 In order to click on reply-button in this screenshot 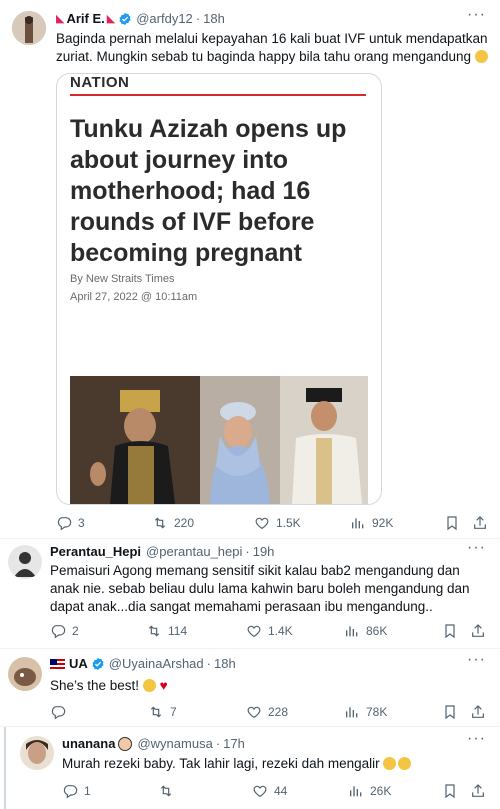, I will do `click(61, 712)`.